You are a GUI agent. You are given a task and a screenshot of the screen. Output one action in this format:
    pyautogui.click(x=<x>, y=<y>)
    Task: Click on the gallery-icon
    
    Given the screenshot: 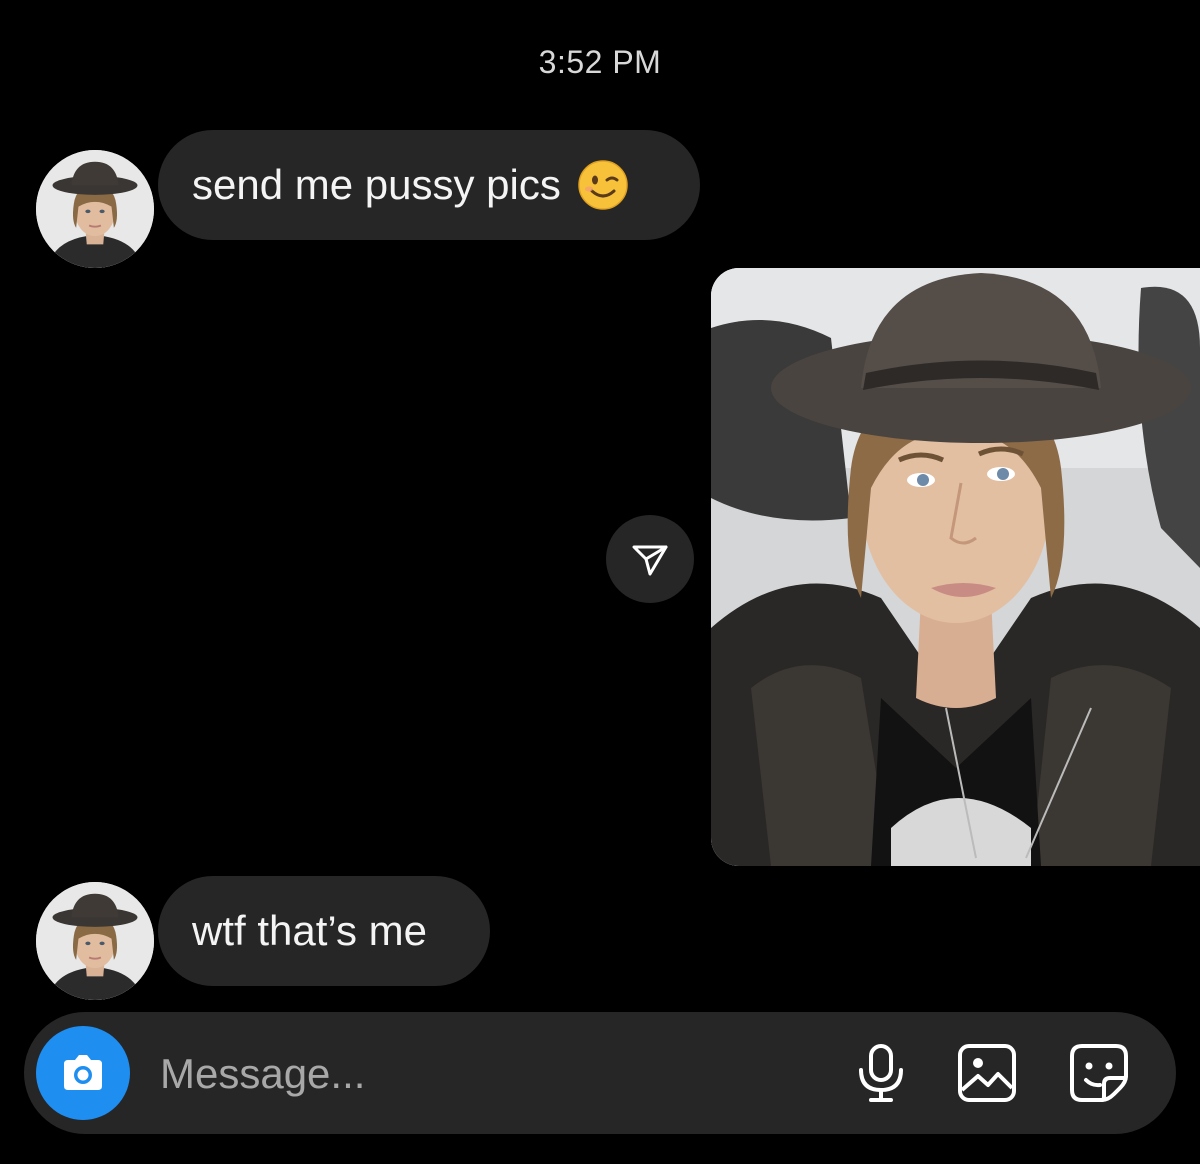 What is the action you would take?
    pyautogui.click(x=987, y=1073)
    